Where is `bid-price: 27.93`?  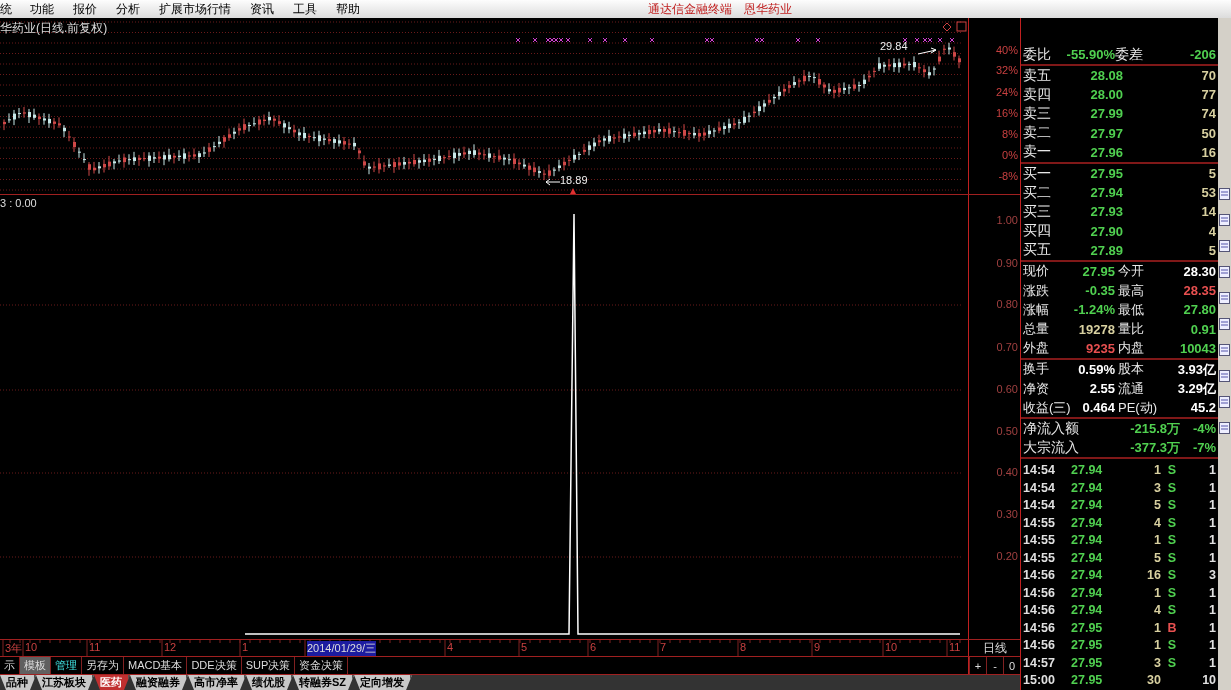
bid-price: 27.93 is located at coordinates (1106, 212).